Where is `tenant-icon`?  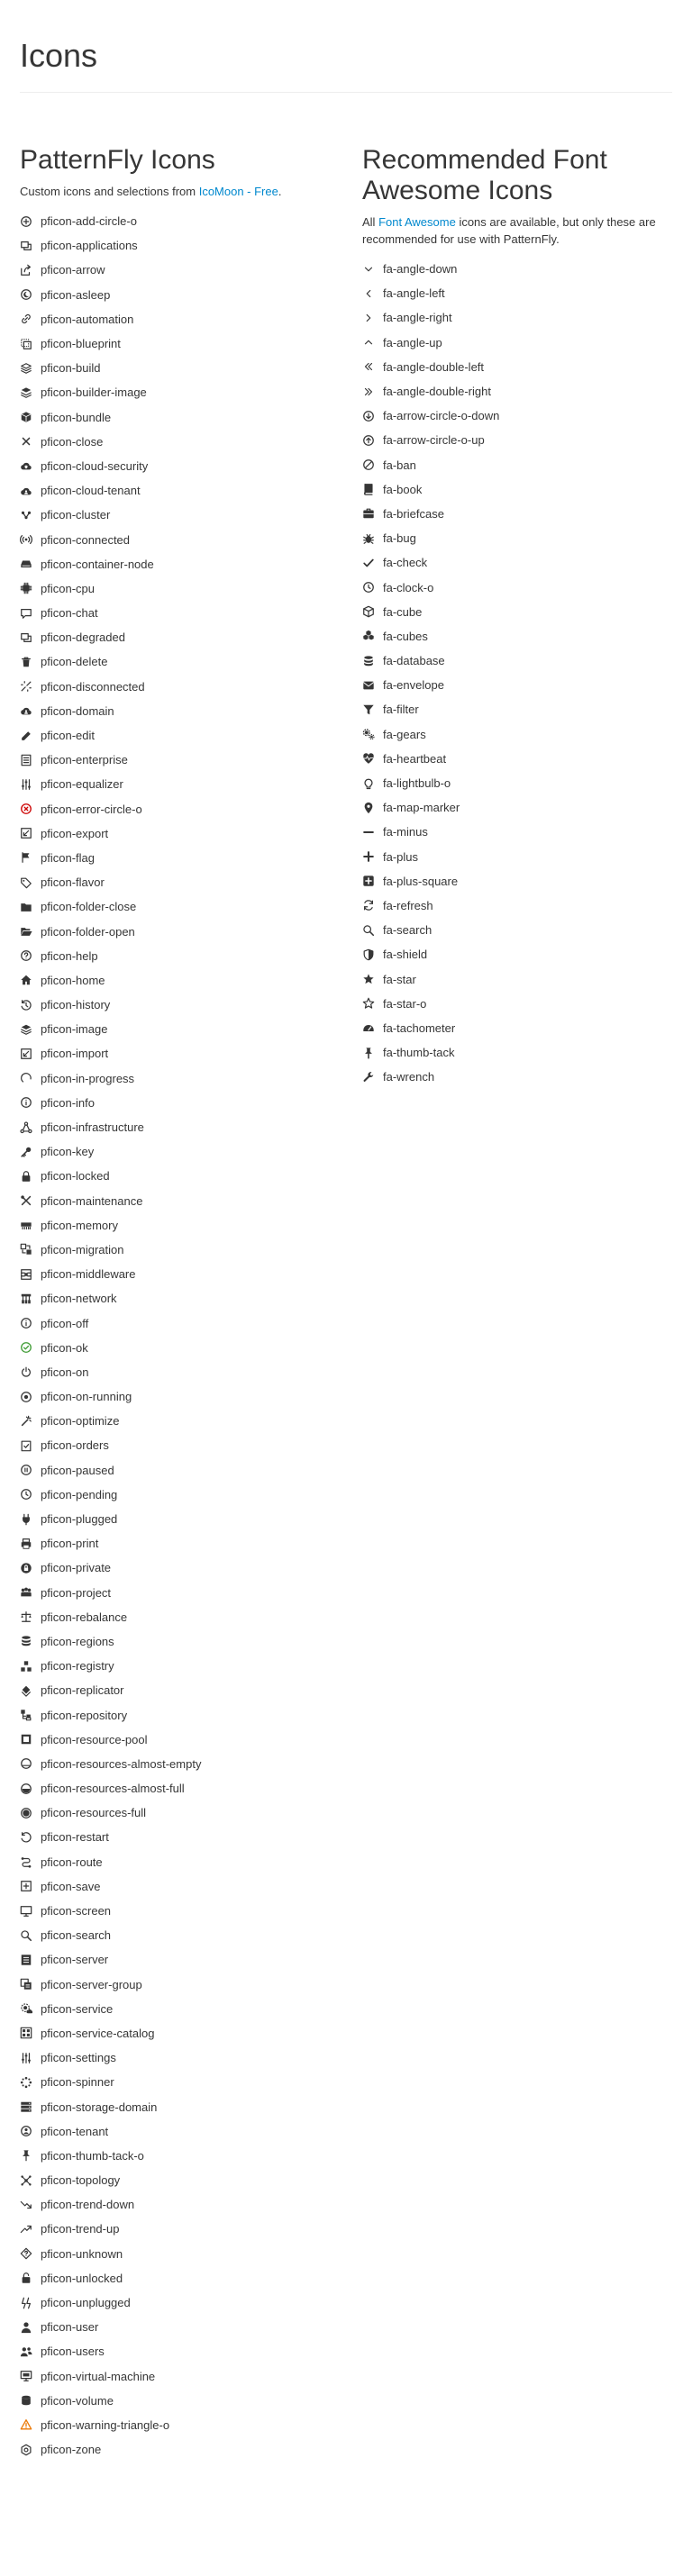
tenant-icon is located at coordinates (26, 2131).